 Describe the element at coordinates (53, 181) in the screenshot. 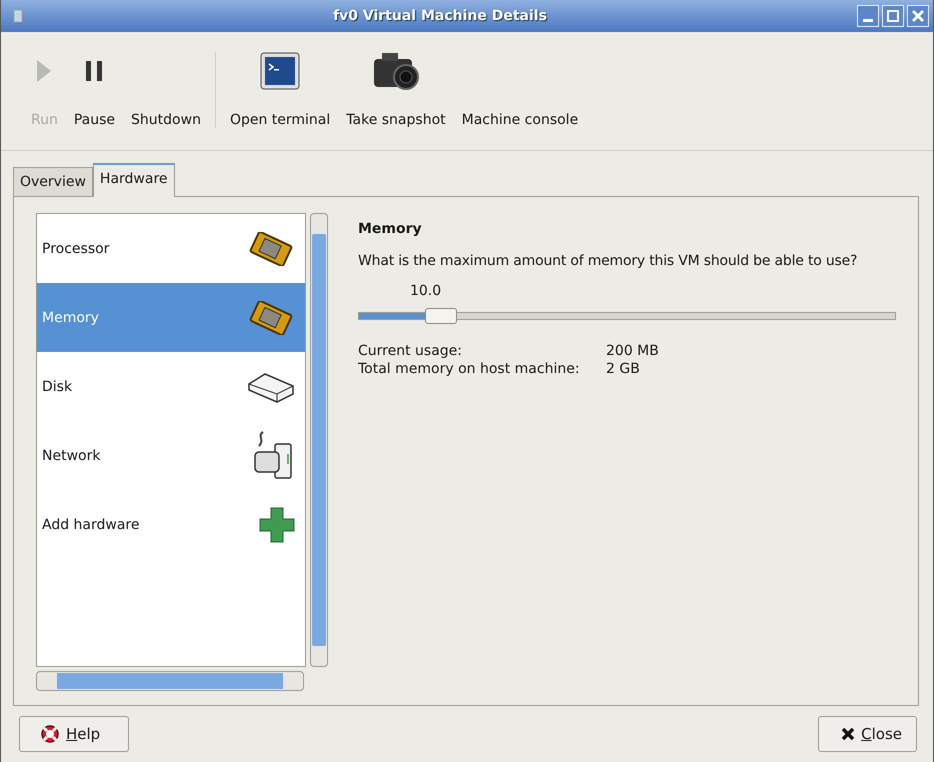

I see `tab: Overview` at that location.